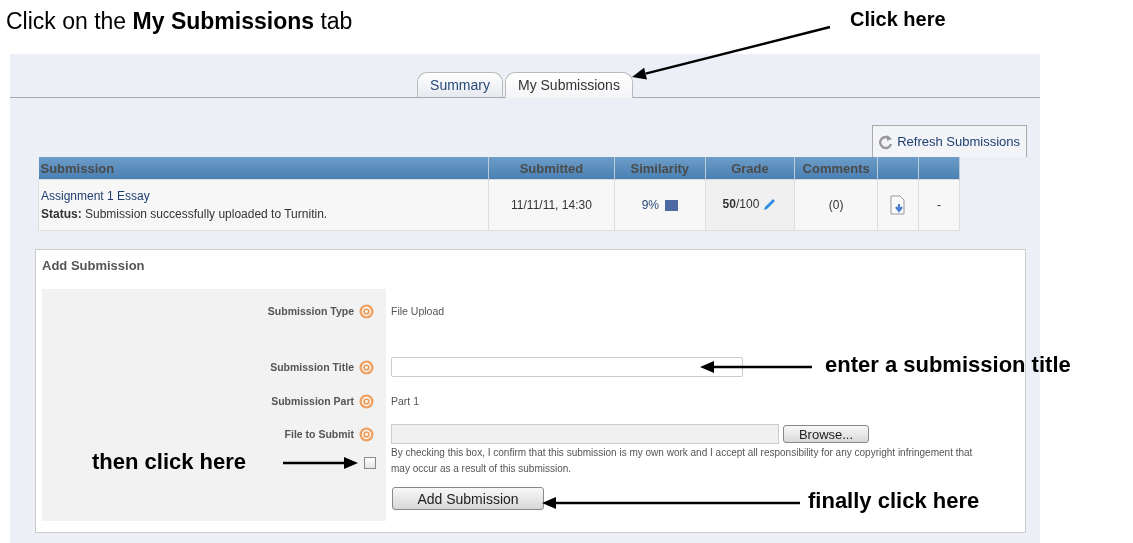 The width and height of the screenshot is (1133, 543). Describe the element at coordinates (949, 141) in the screenshot. I see `refresh-button: Refresh Submissions` at that location.